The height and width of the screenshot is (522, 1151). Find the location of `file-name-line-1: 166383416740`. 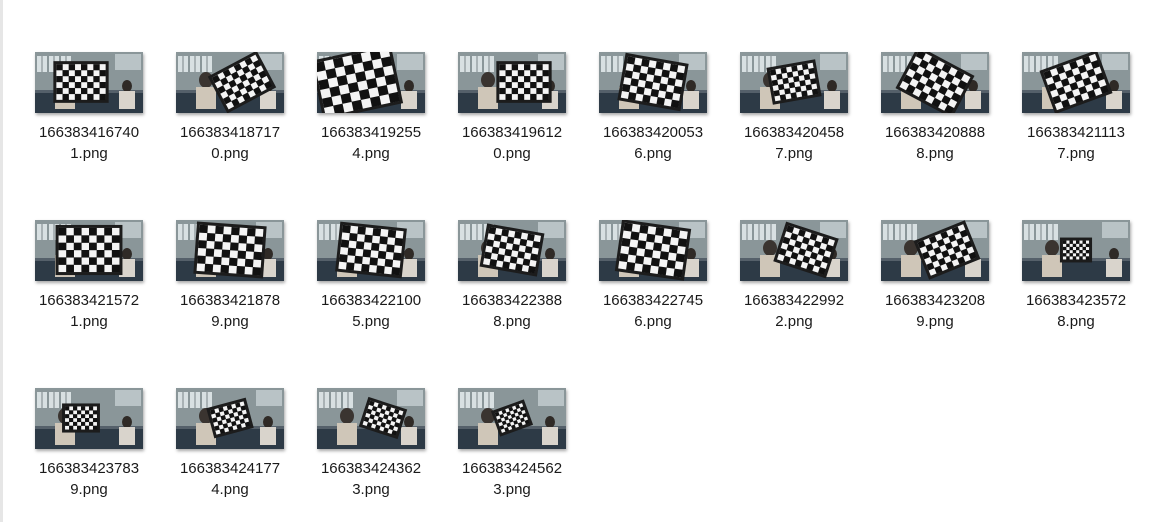

file-name-line-1: 166383416740 is located at coordinates (89, 132).